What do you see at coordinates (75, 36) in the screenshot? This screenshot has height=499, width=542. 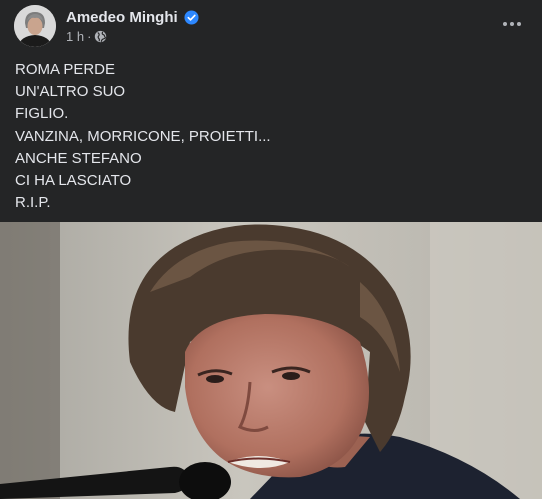 I see `post-timestamp: 1 h` at bounding box center [75, 36].